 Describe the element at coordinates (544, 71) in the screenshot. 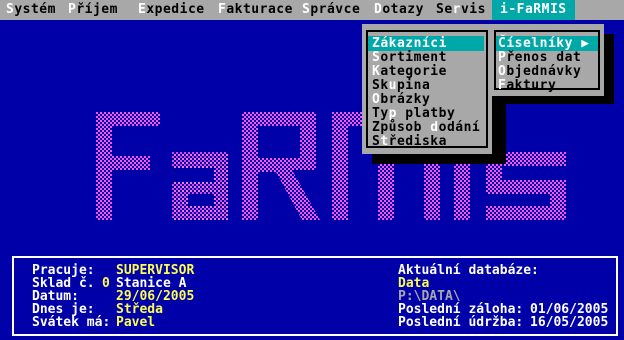

I see `item-label: bjednávky` at that location.